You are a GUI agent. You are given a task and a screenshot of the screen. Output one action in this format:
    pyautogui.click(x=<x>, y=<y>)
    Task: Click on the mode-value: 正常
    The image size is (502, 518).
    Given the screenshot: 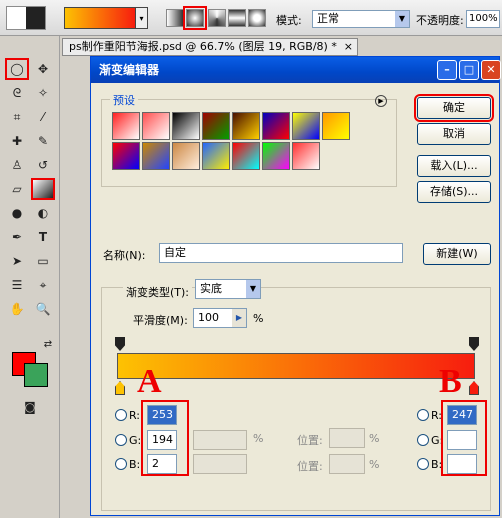 What is the action you would take?
    pyautogui.click(x=328, y=18)
    